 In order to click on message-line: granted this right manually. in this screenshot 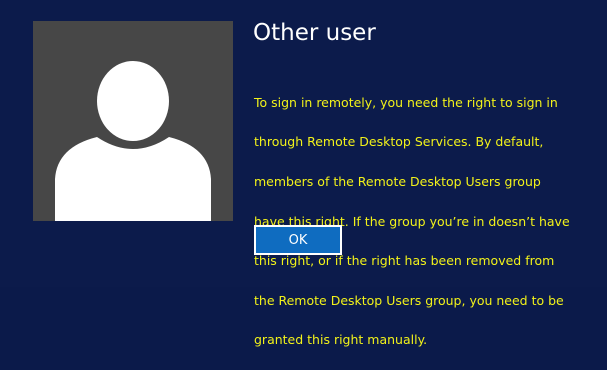, I will do `click(341, 340)`.